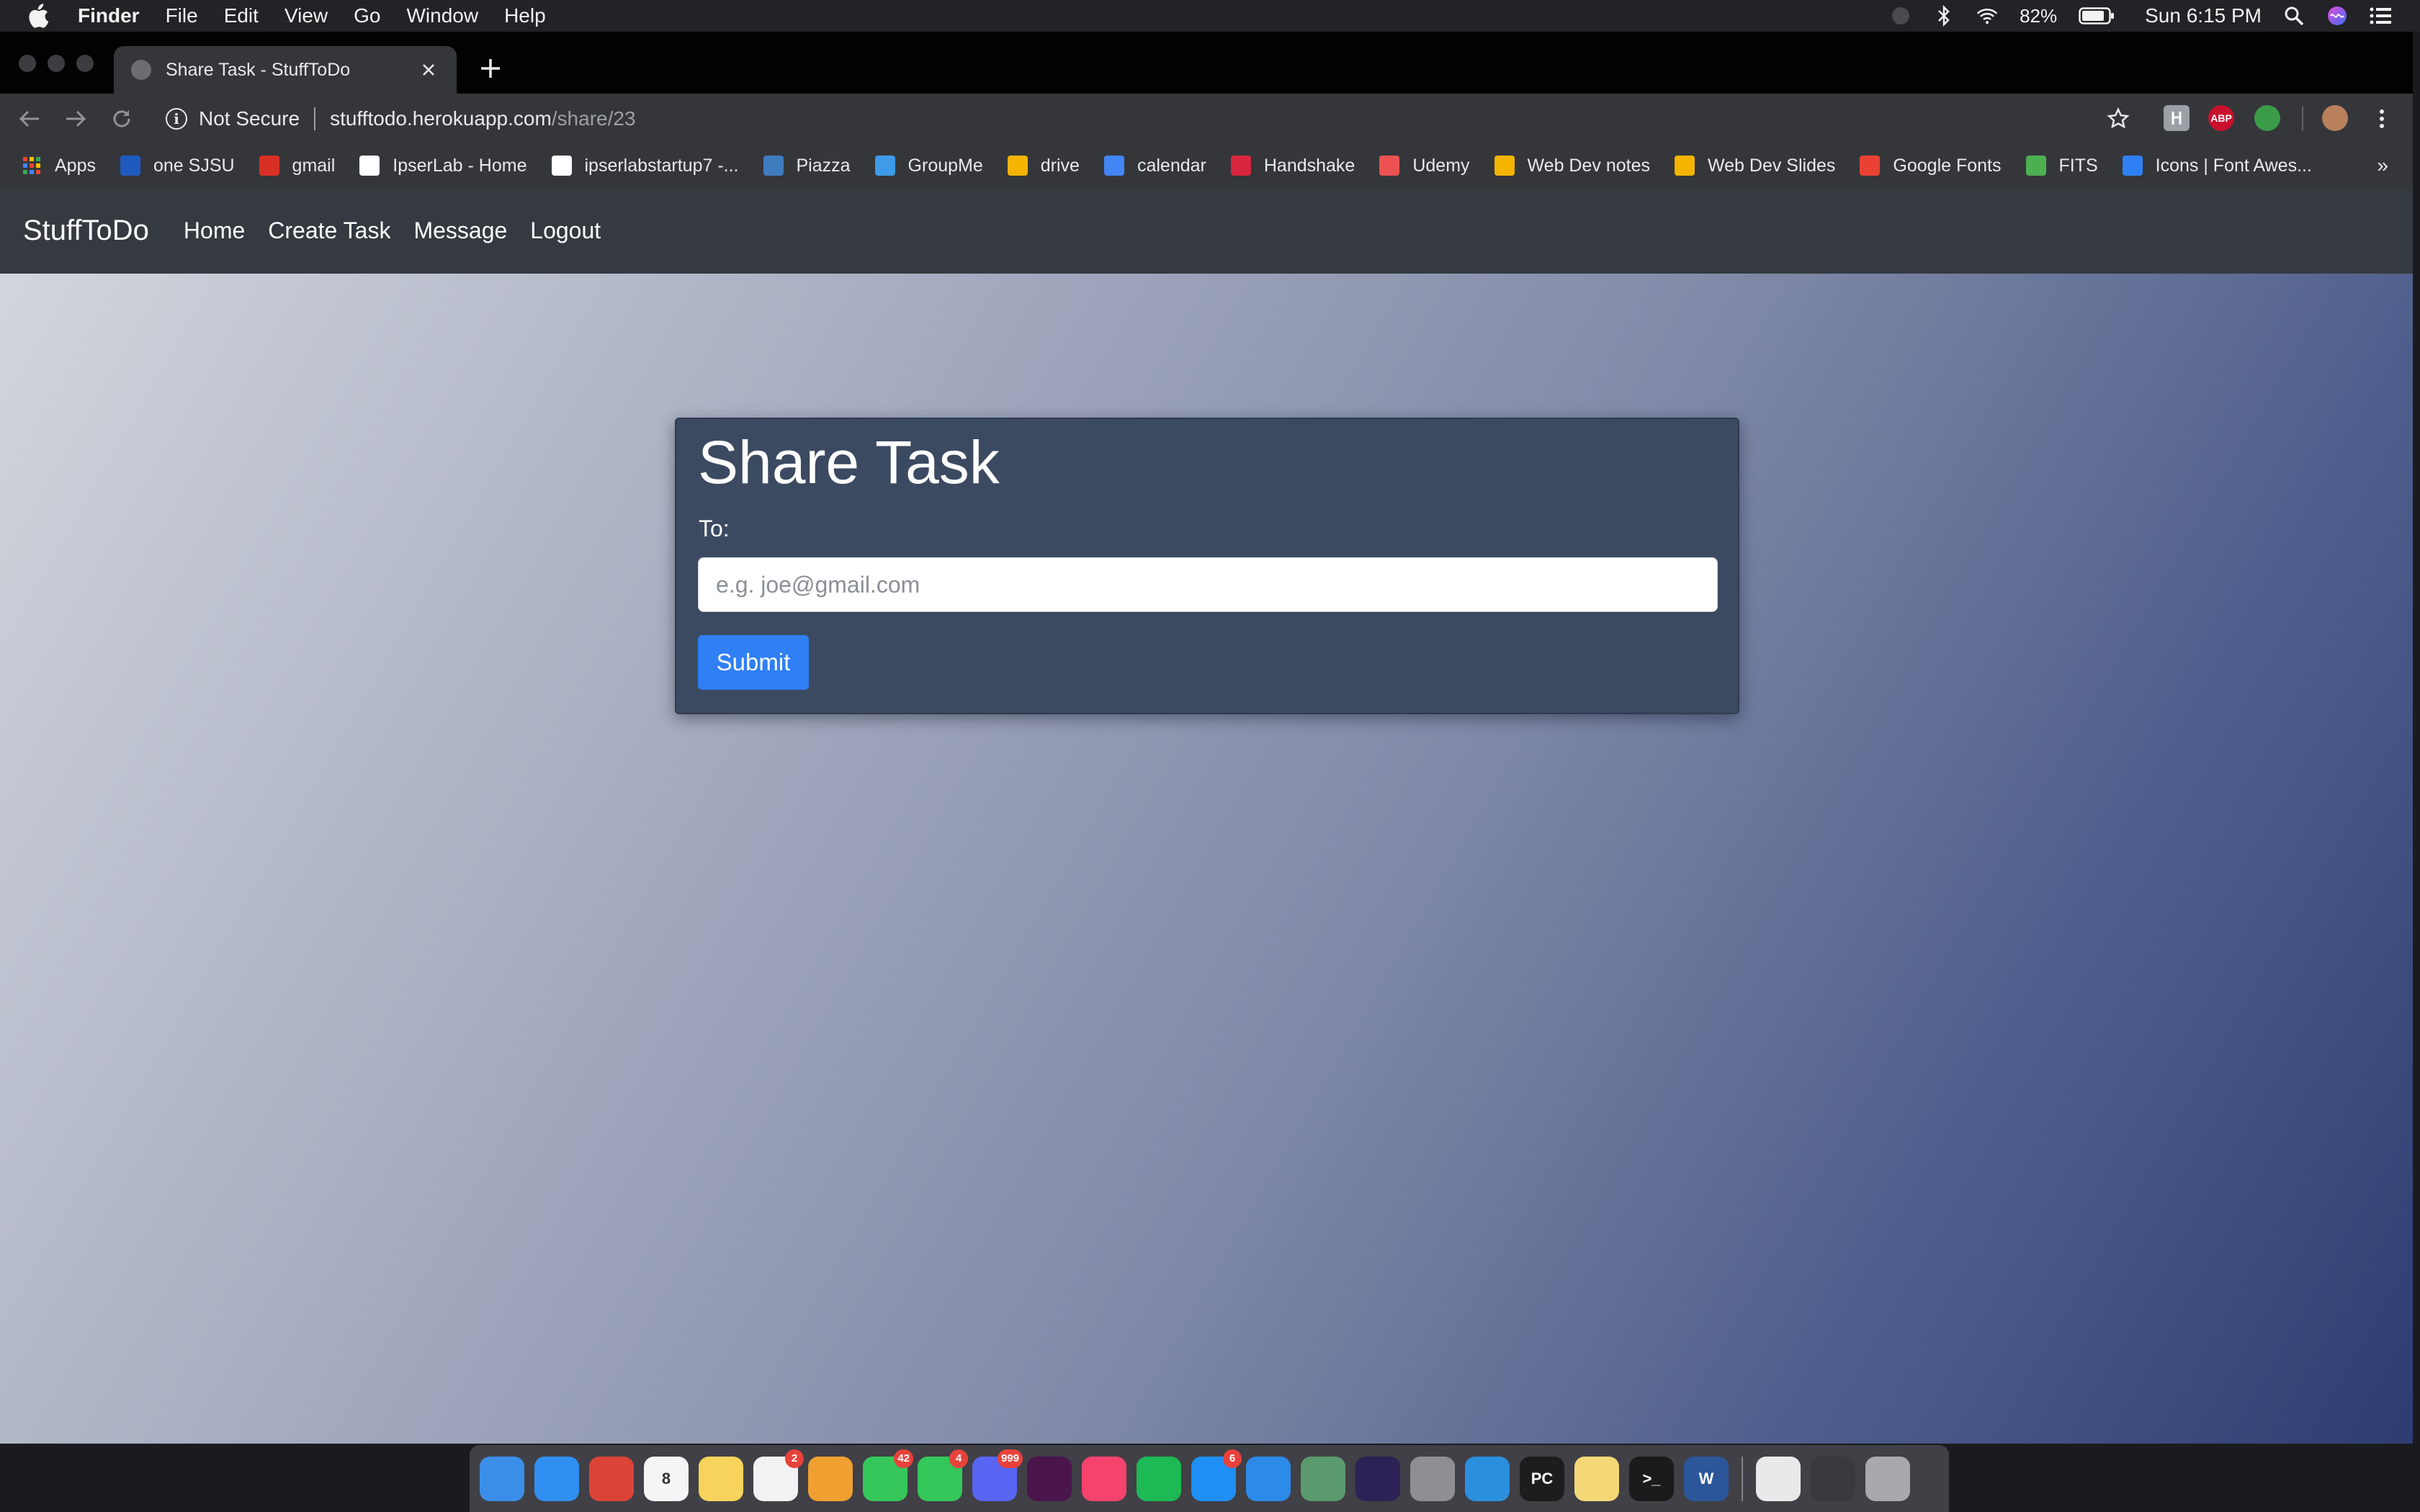  What do you see at coordinates (1309, 165) in the screenshot?
I see `bookmark-label: Handshake` at bounding box center [1309, 165].